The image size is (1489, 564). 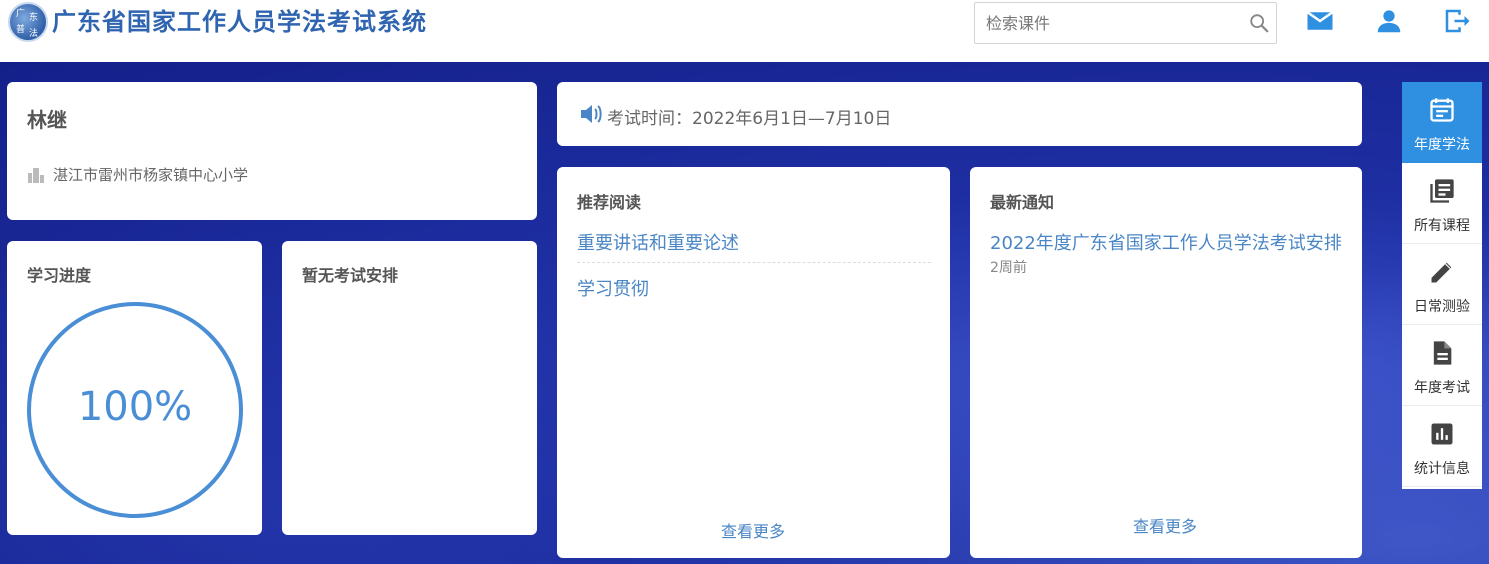 I want to click on calendar-icon, so click(x=1442, y=110).